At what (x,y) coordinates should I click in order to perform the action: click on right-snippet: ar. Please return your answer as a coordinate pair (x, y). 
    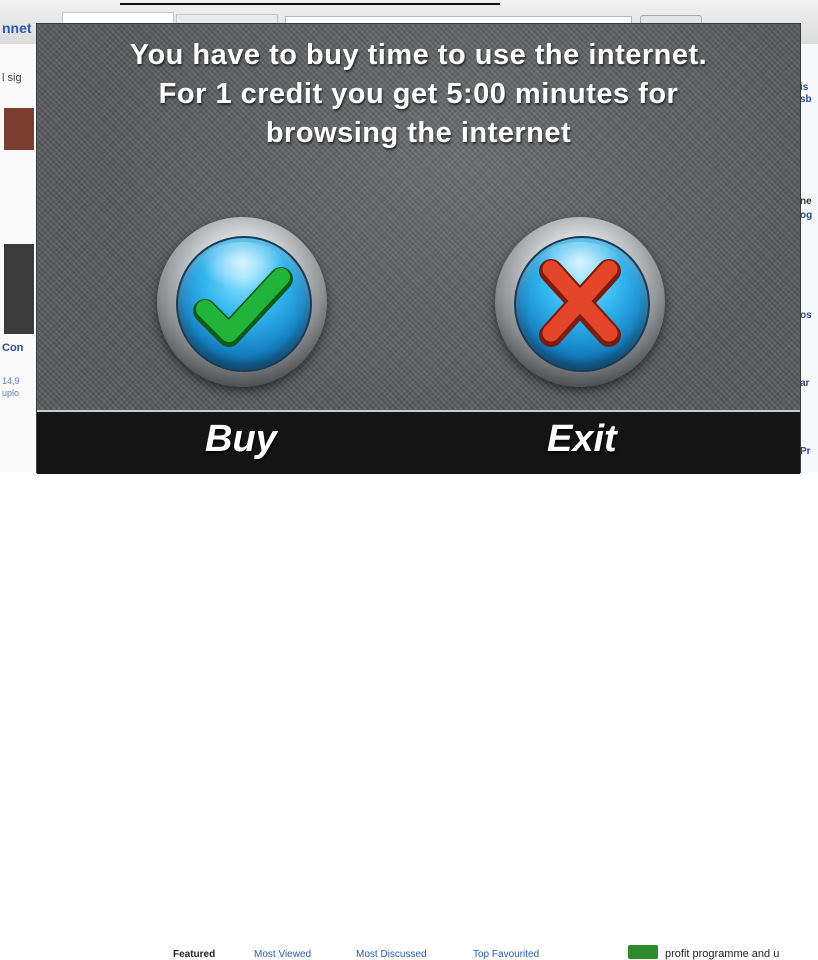
    Looking at the image, I should click on (804, 383).